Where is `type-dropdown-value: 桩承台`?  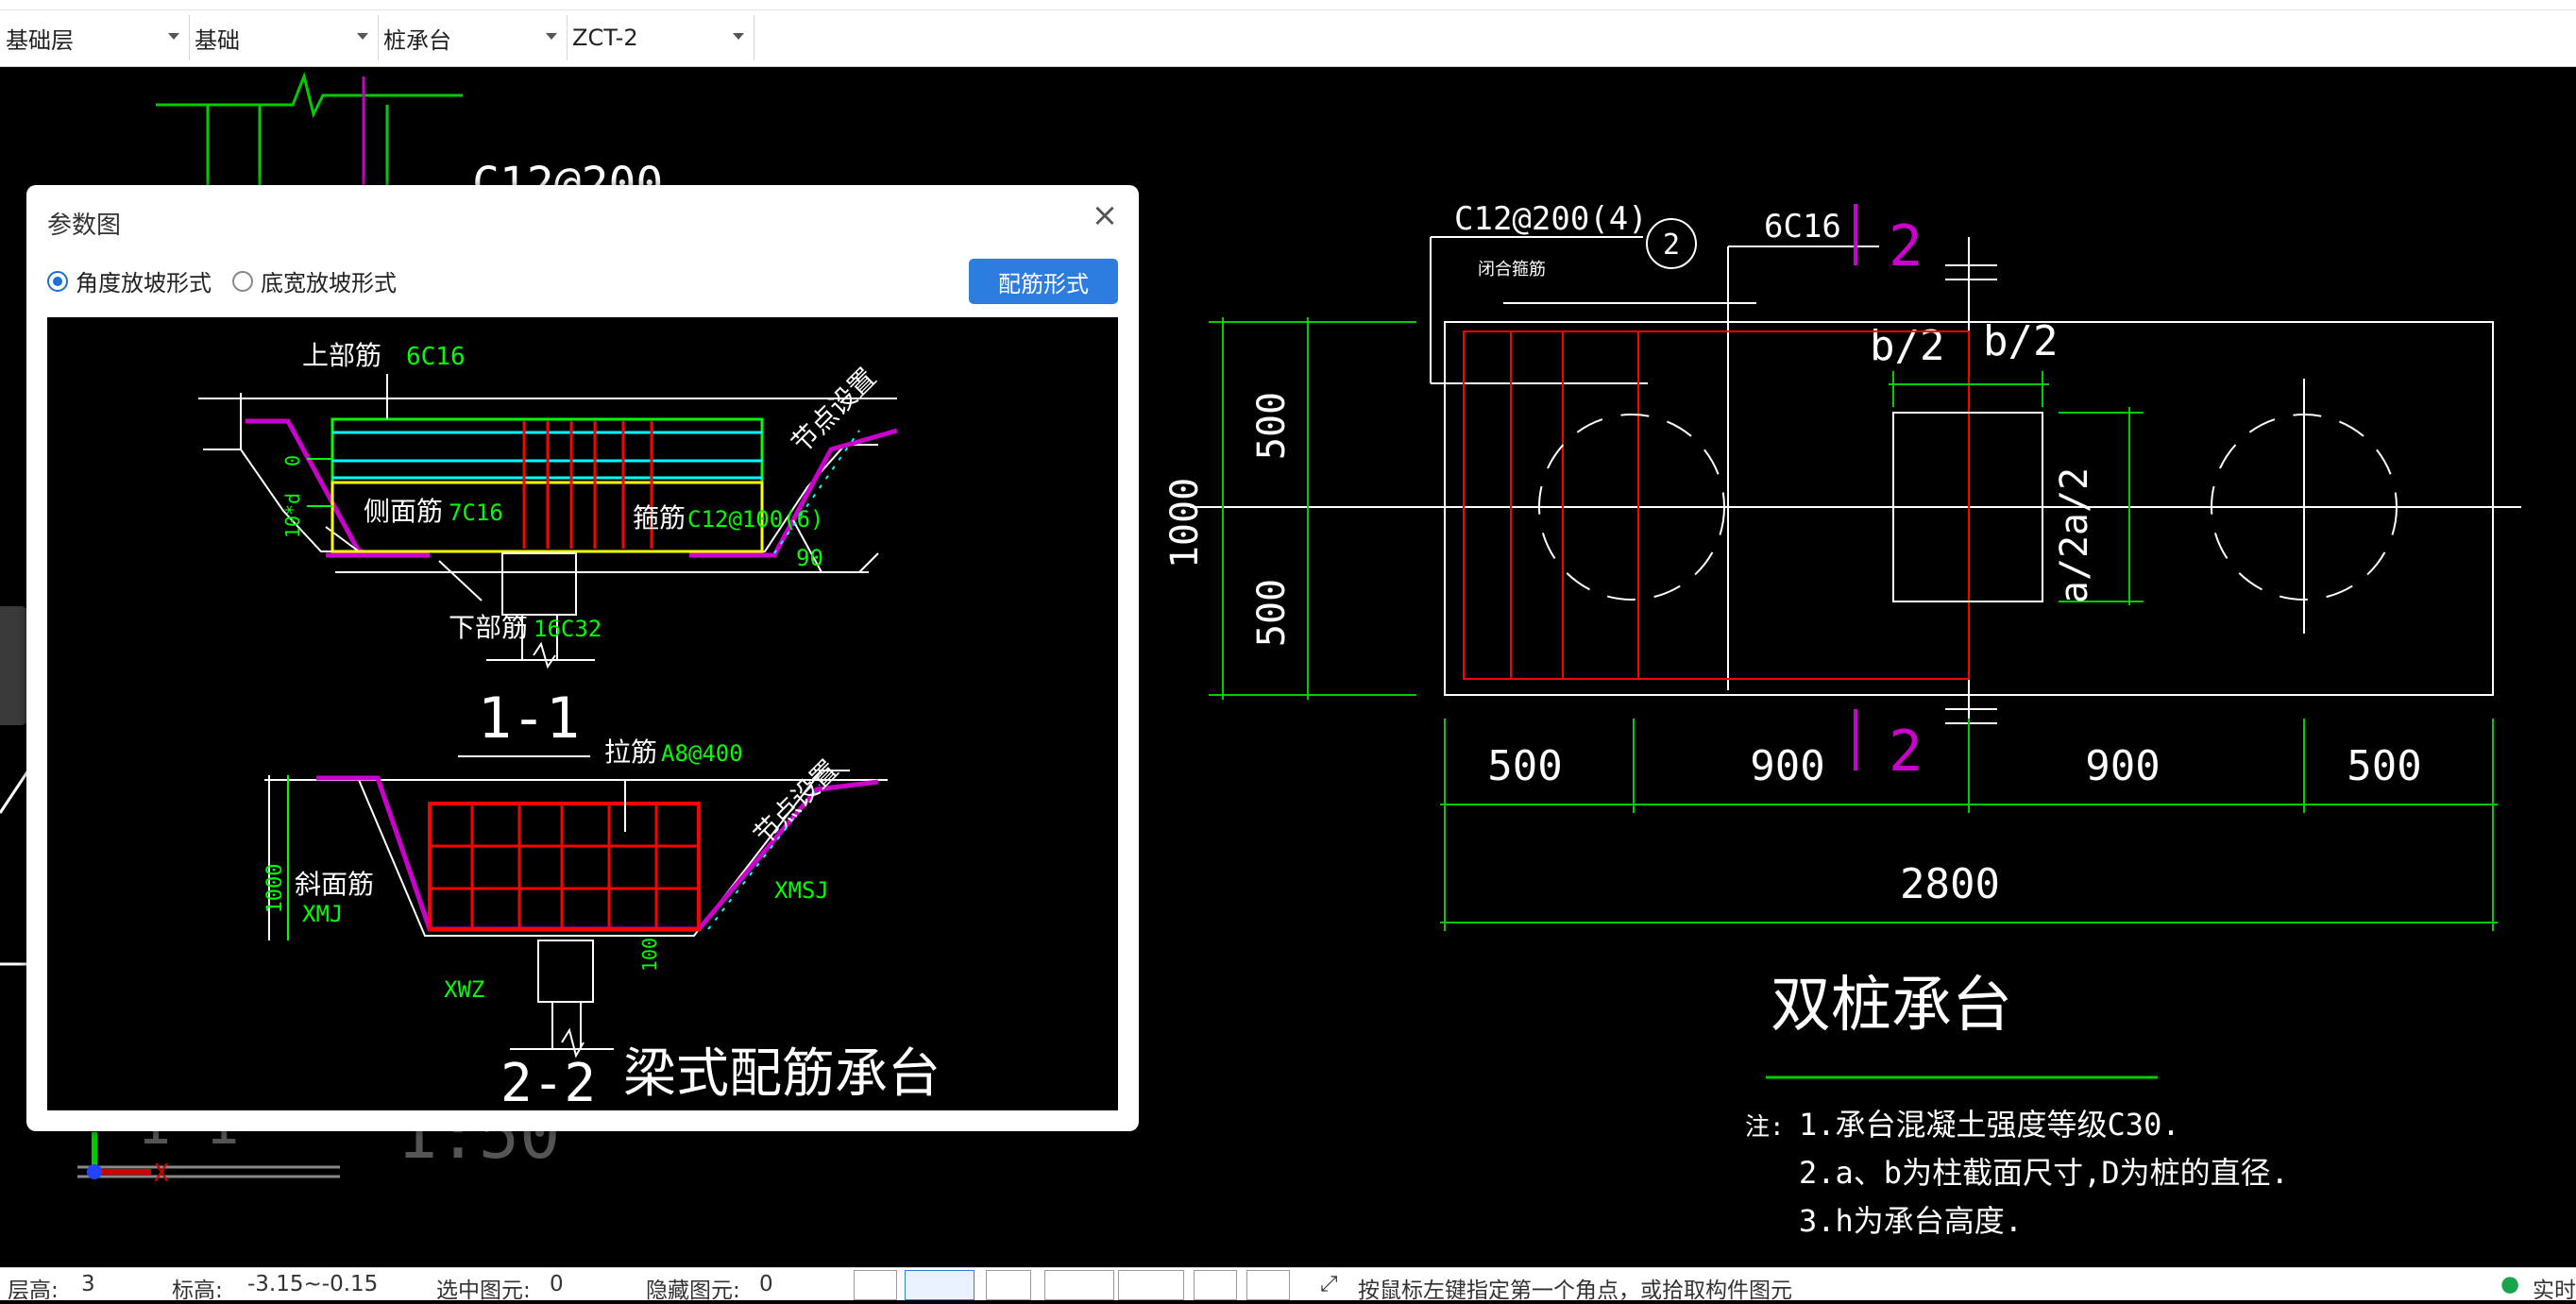 type-dropdown-value: 桩承台 is located at coordinates (417, 40).